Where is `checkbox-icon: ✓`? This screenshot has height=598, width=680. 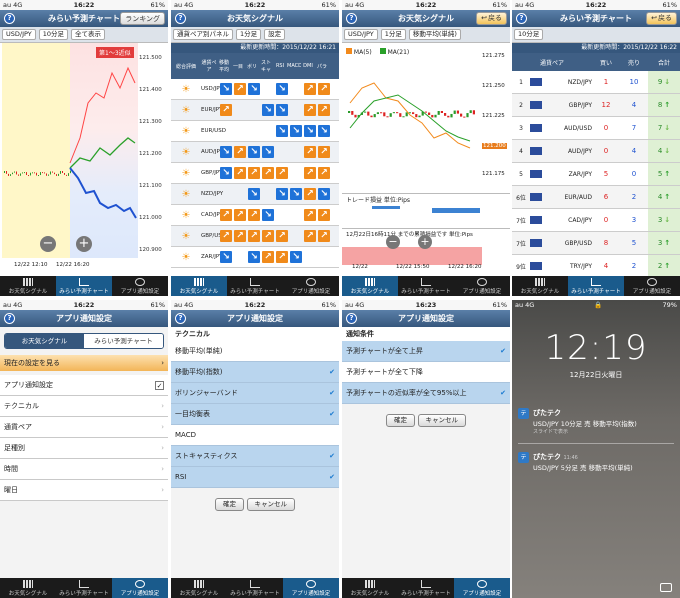
checkbox-icon: ✓ is located at coordinates (159, 385).